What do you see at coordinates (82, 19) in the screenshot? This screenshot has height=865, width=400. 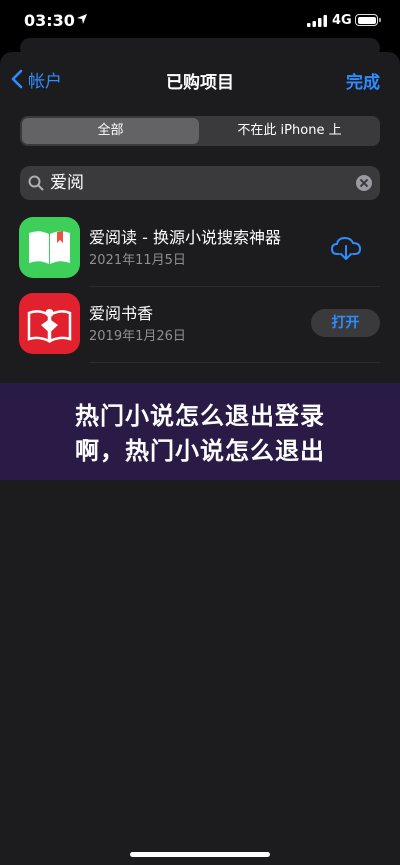 I see `location-arrow-icon` at bounding box center [82, 19].